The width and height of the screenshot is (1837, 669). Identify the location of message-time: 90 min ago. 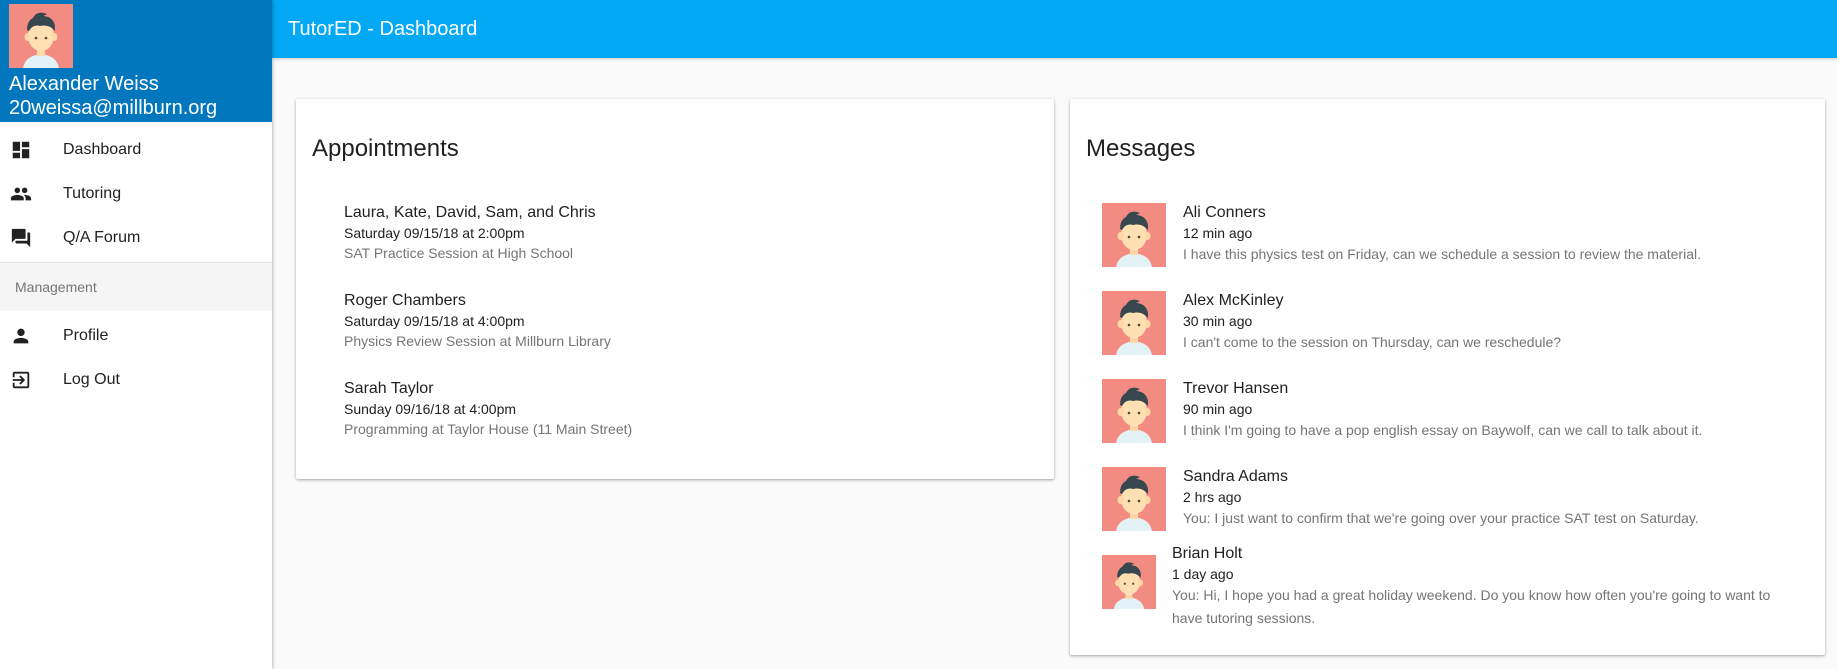
(1218, 409).